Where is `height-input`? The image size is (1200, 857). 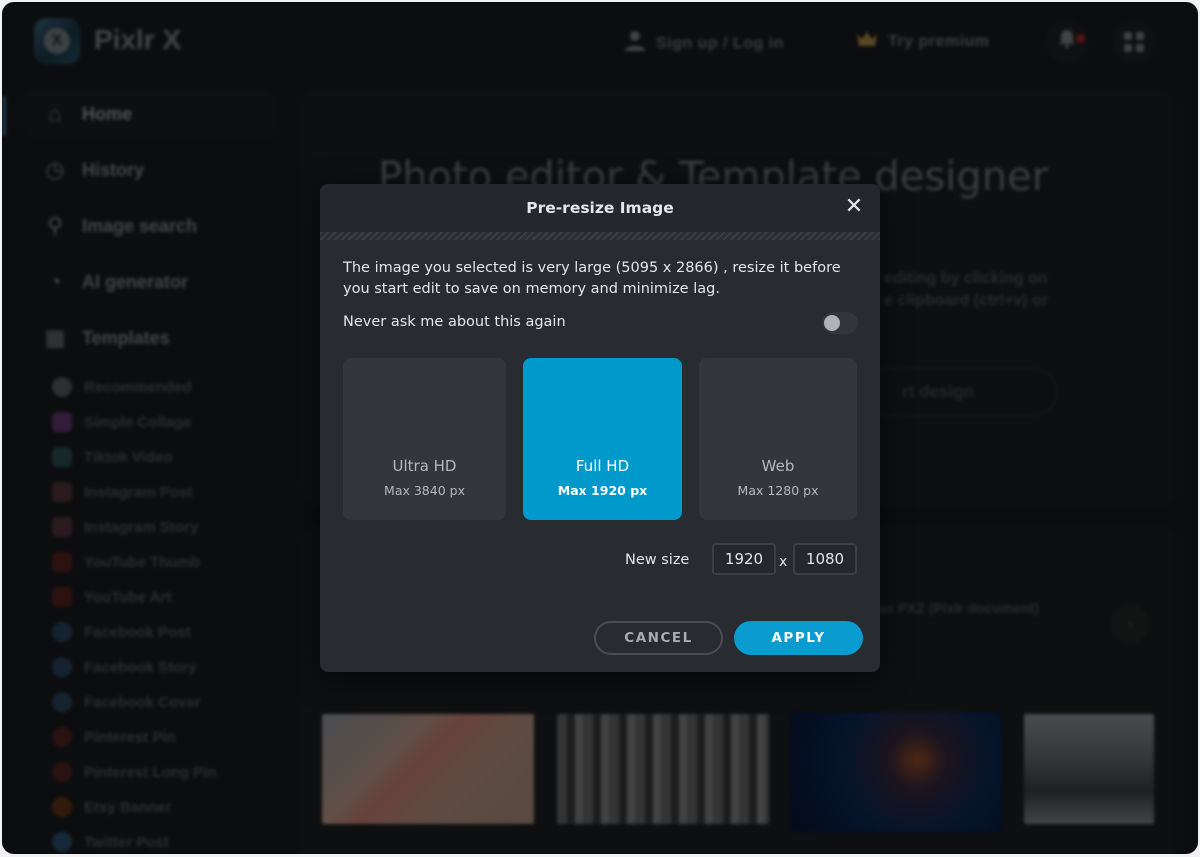 height-input is located at coordinates (825, 559).